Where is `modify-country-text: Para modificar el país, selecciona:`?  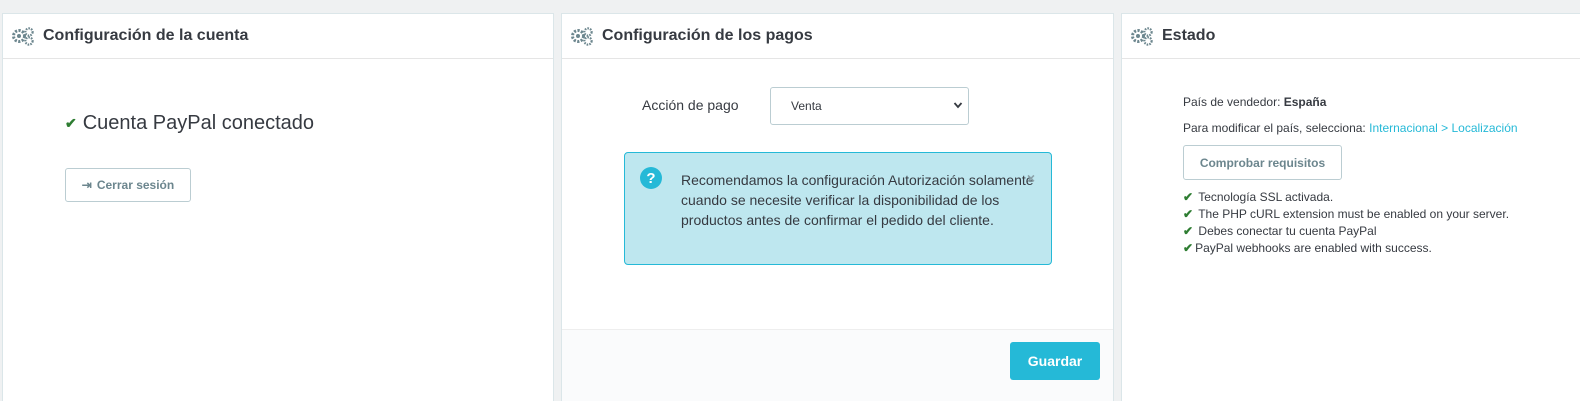
modify-country-text: Para modificar el país, selecciona: is located at coordinates (1274, 128).